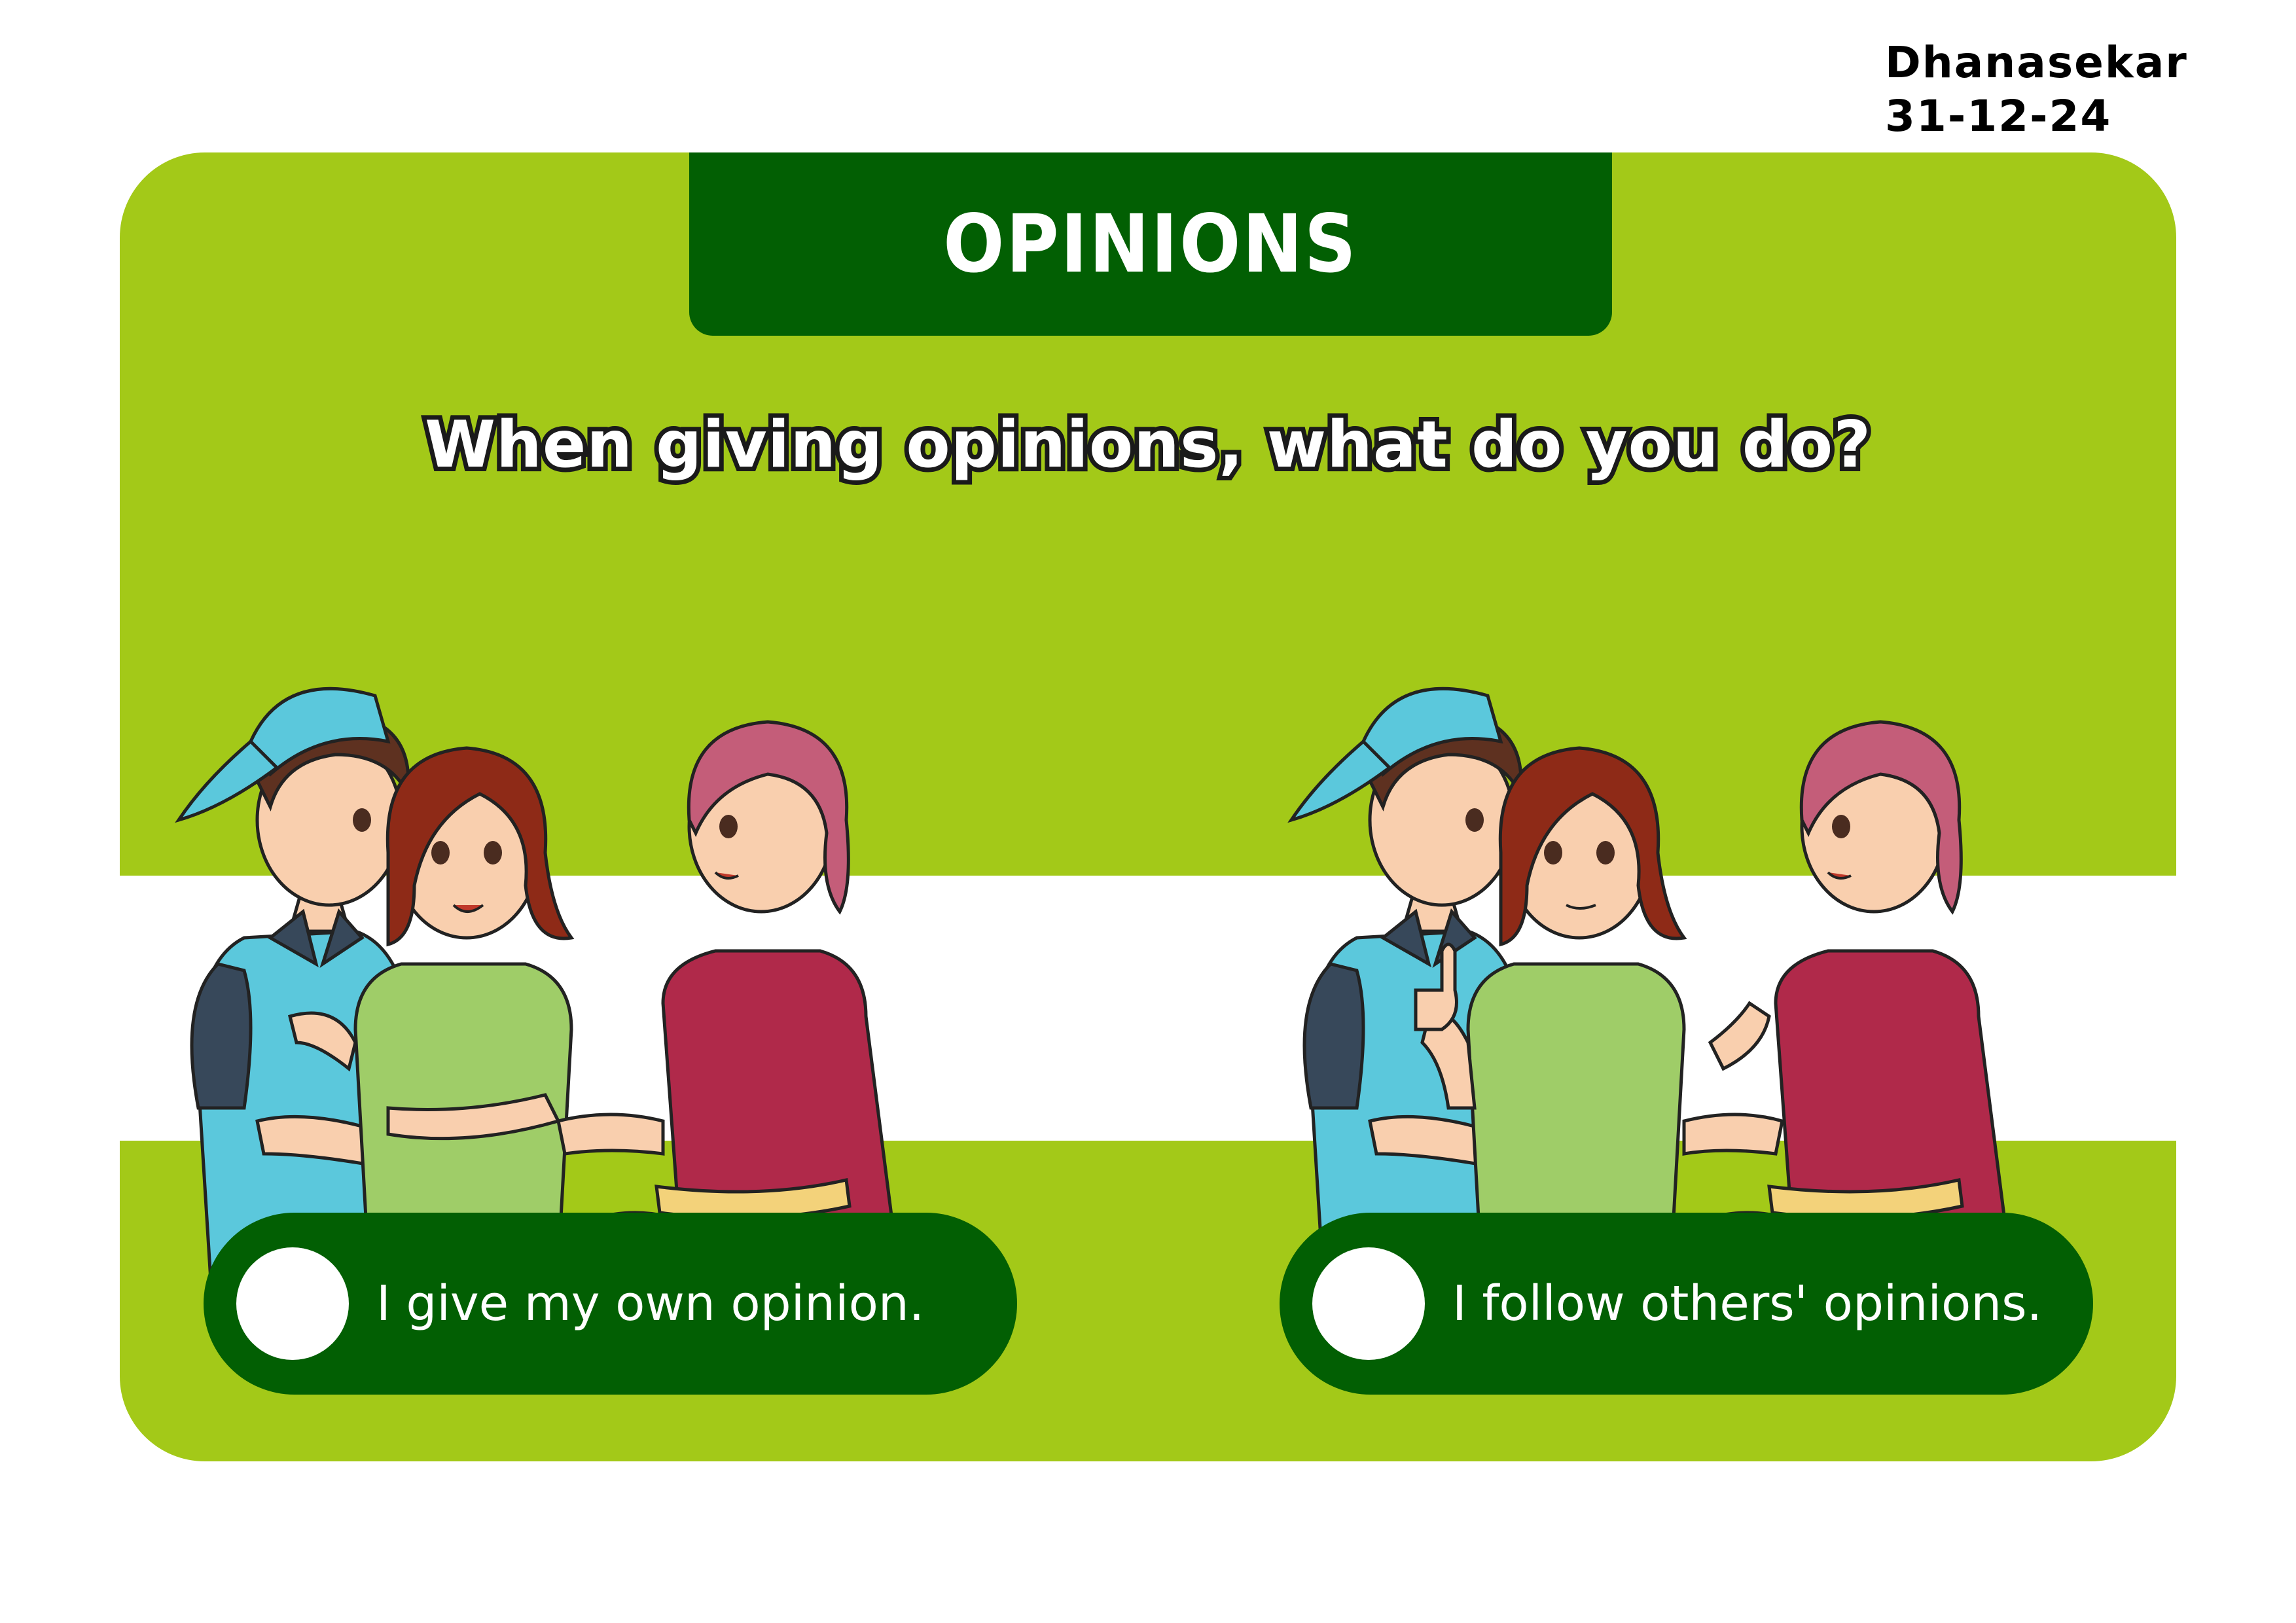 The image size is (2296, 1623). Describe the element at coordinates (1650, 993) in the screenshot. I see `three-friends-agreeing-illustration` at that location.